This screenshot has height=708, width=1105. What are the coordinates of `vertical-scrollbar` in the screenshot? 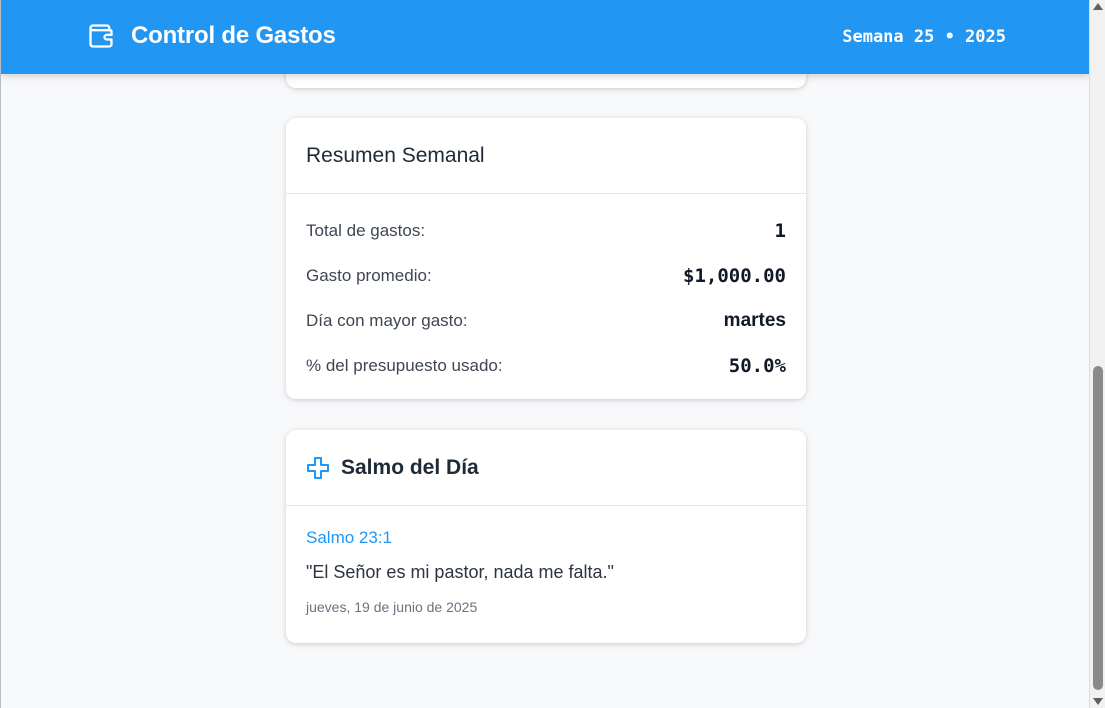 It's located at (1097, 354).